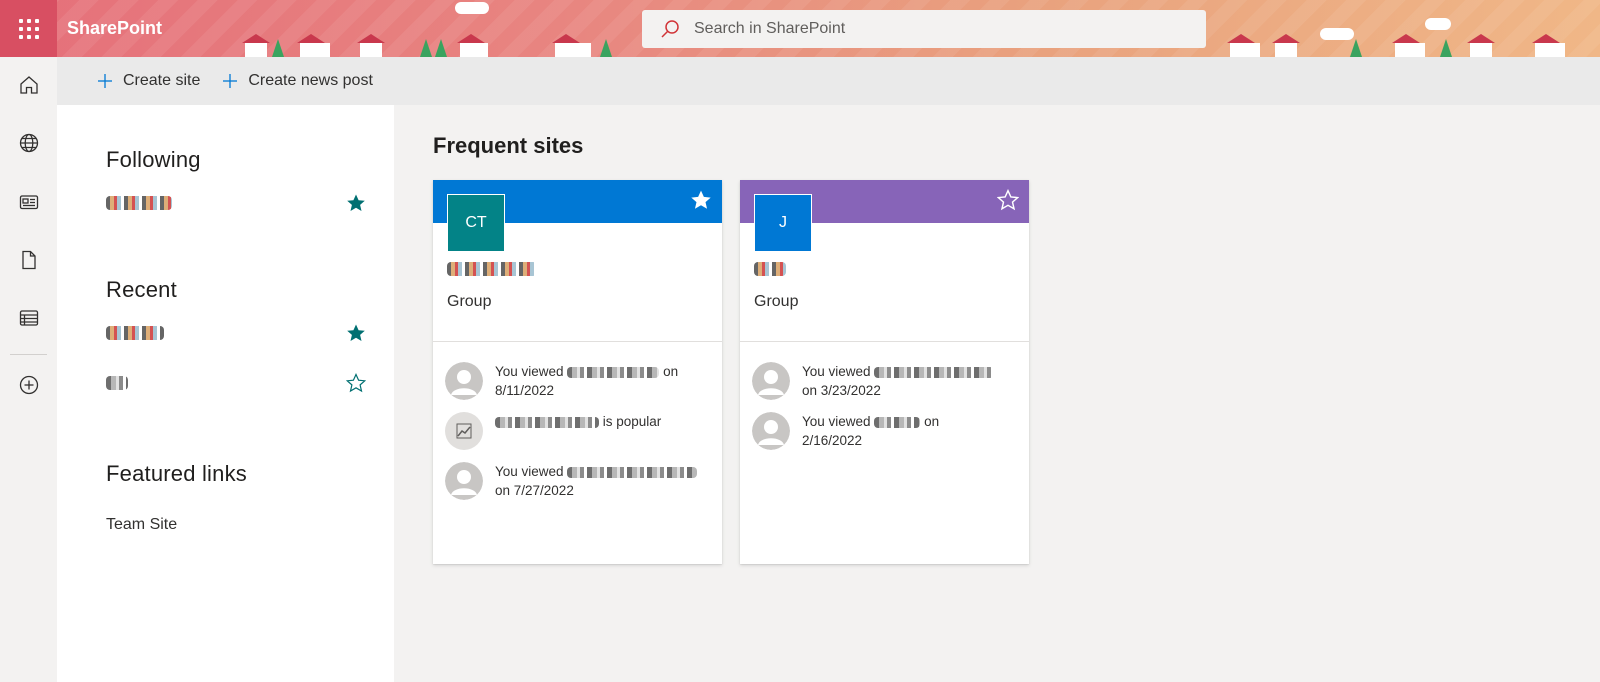 This screenshot has height=682, width=1600. What do you see at coordinates (141, 289) in the screenshot?
I see `recent-title: Recent` at bounding box center [141, 289].